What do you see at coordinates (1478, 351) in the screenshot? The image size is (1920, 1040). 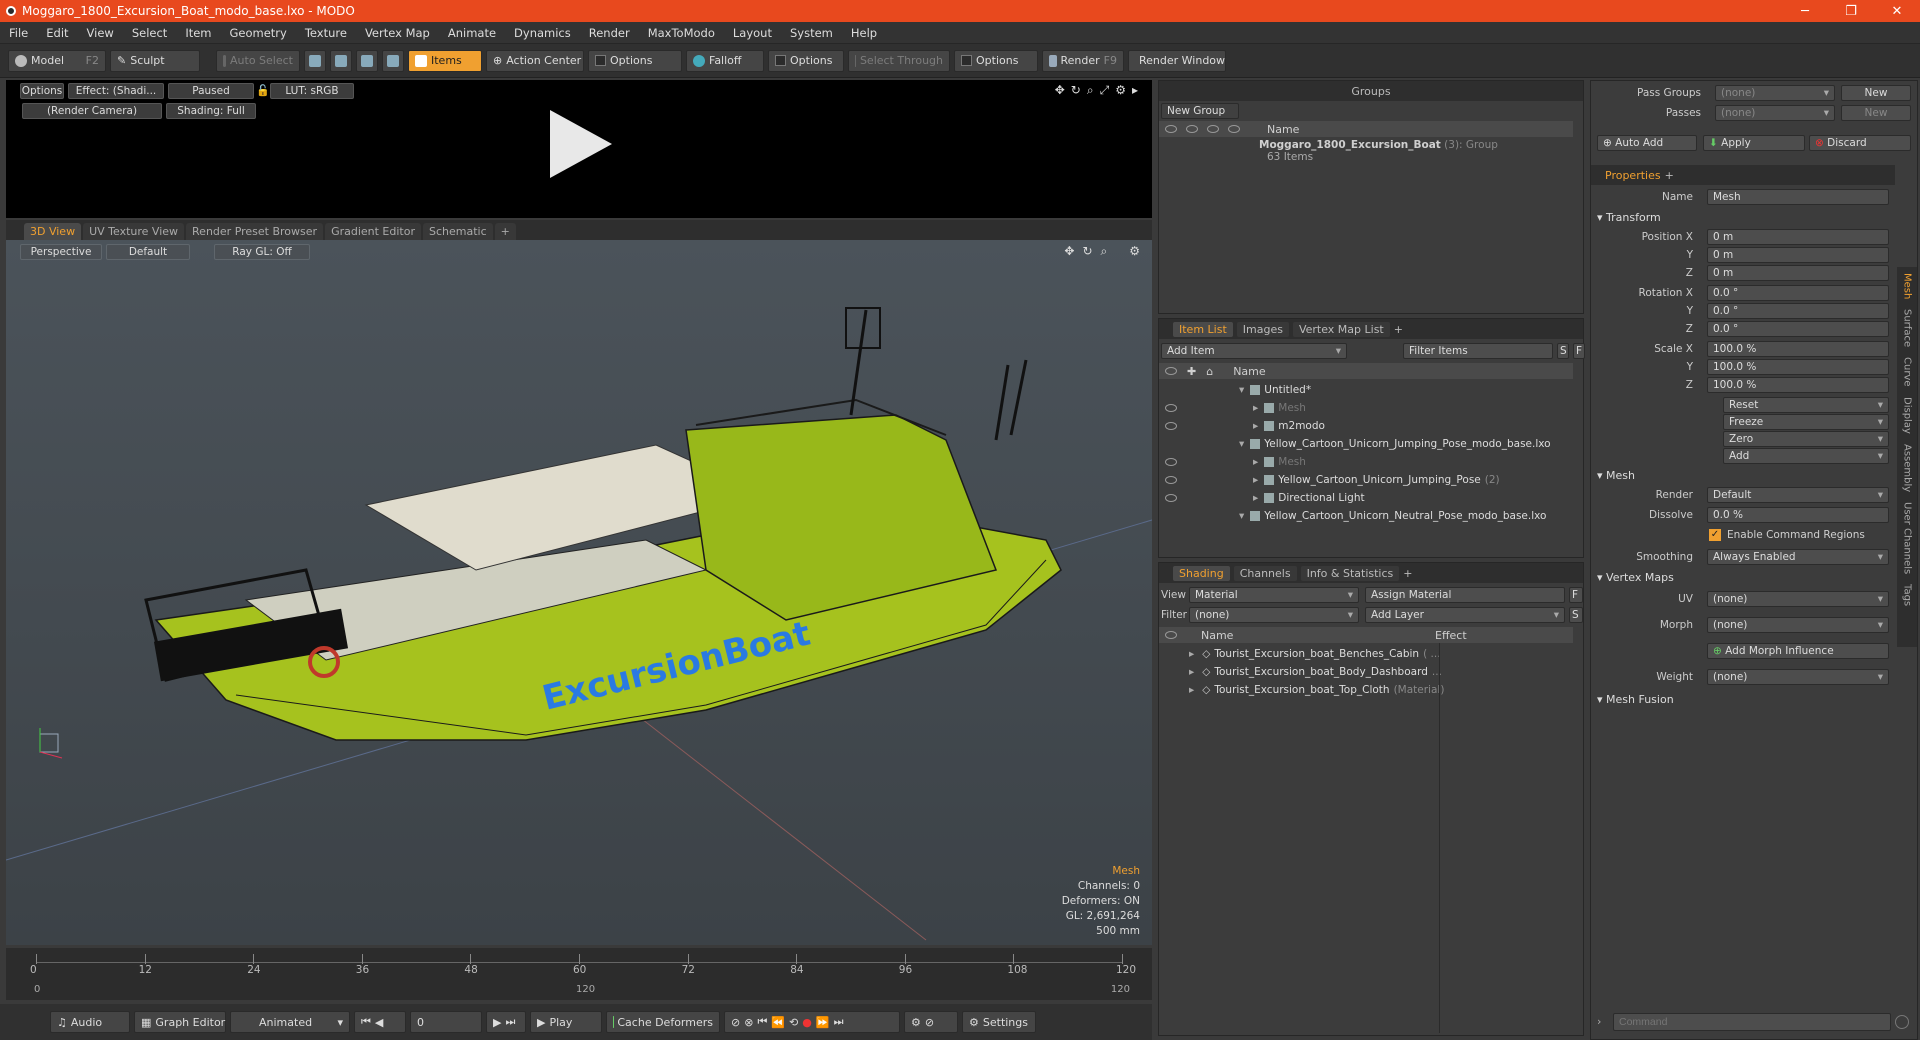 I see `filter-items-input: Filter Items` at bounding box center [1478, 351].